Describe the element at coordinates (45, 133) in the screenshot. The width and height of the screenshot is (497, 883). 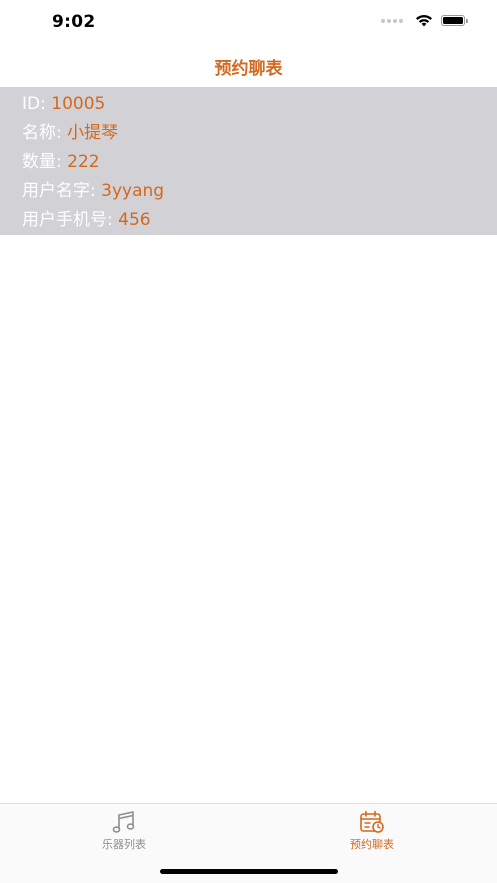
I see `record-name-label: 名称:` at that location.